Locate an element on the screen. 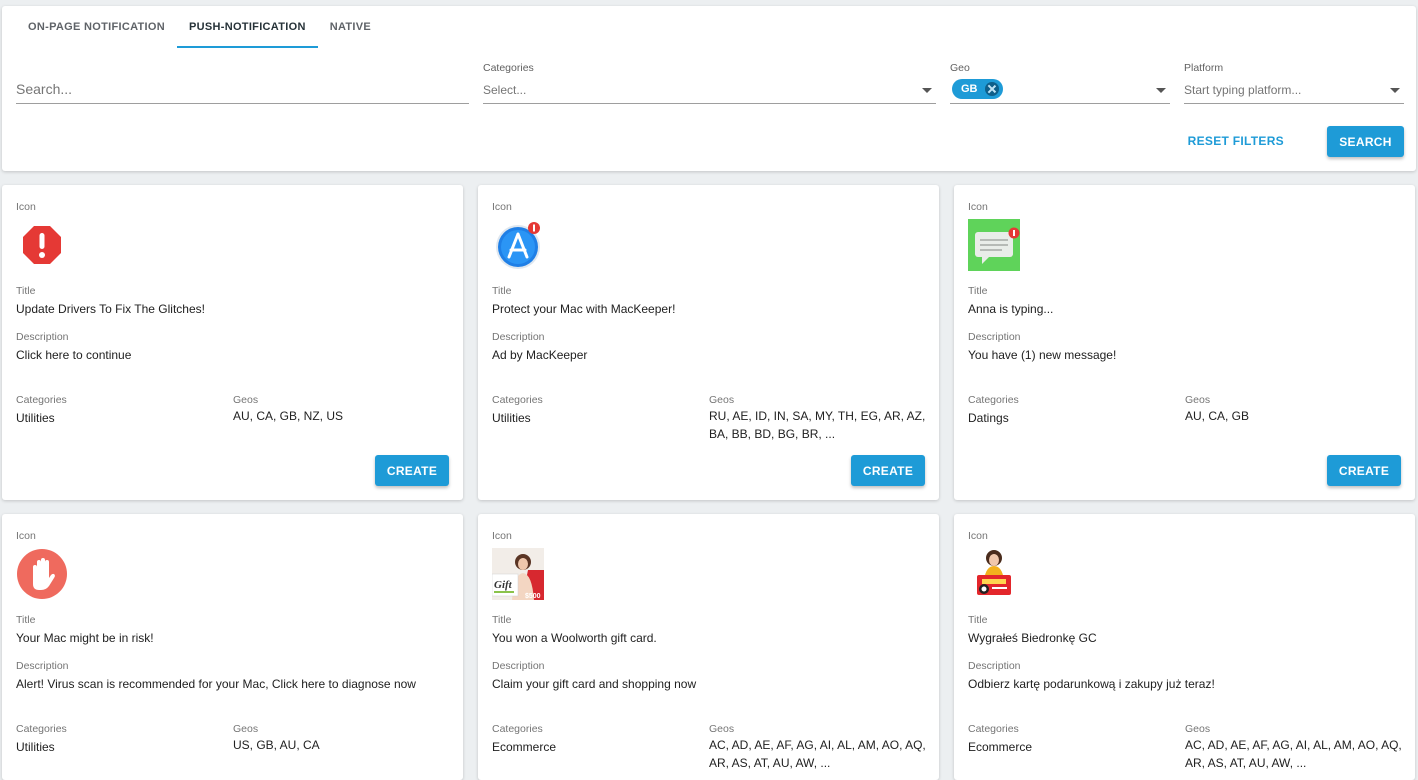 The height and width of the screenshot is (780, 1418). tab-push-notification: PUSH-NOTIFICATION is located at coordinates (247, 27).